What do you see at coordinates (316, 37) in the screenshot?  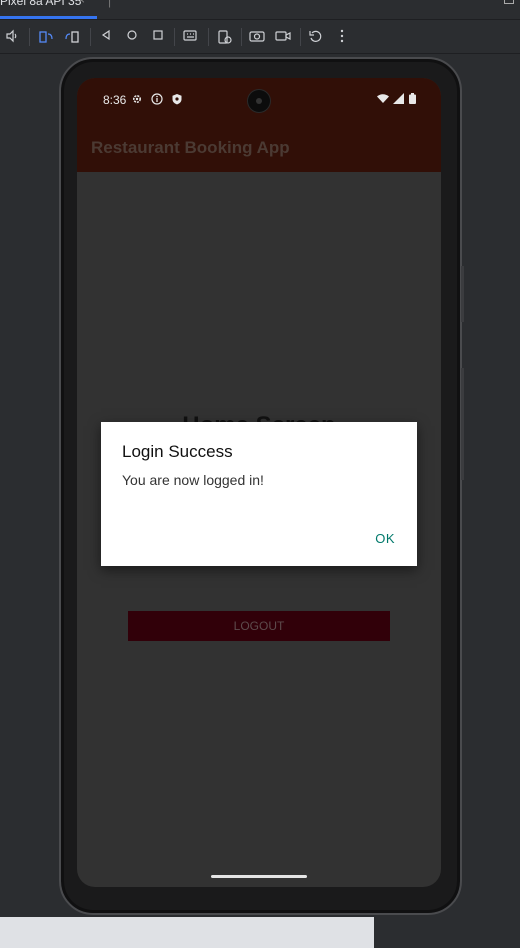 I see `reset-icon` at bounding box center [316, 37].